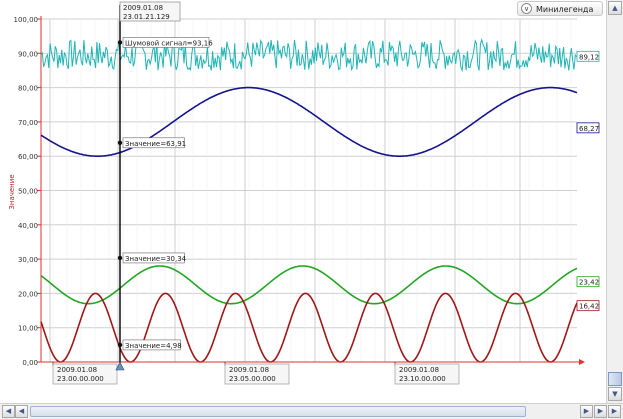 The width and height of the screenshot is (623, 419). Describe the element at coordinates (586, 411) in the screenshot. I see `scroll-right-icon: ▶` at that location.